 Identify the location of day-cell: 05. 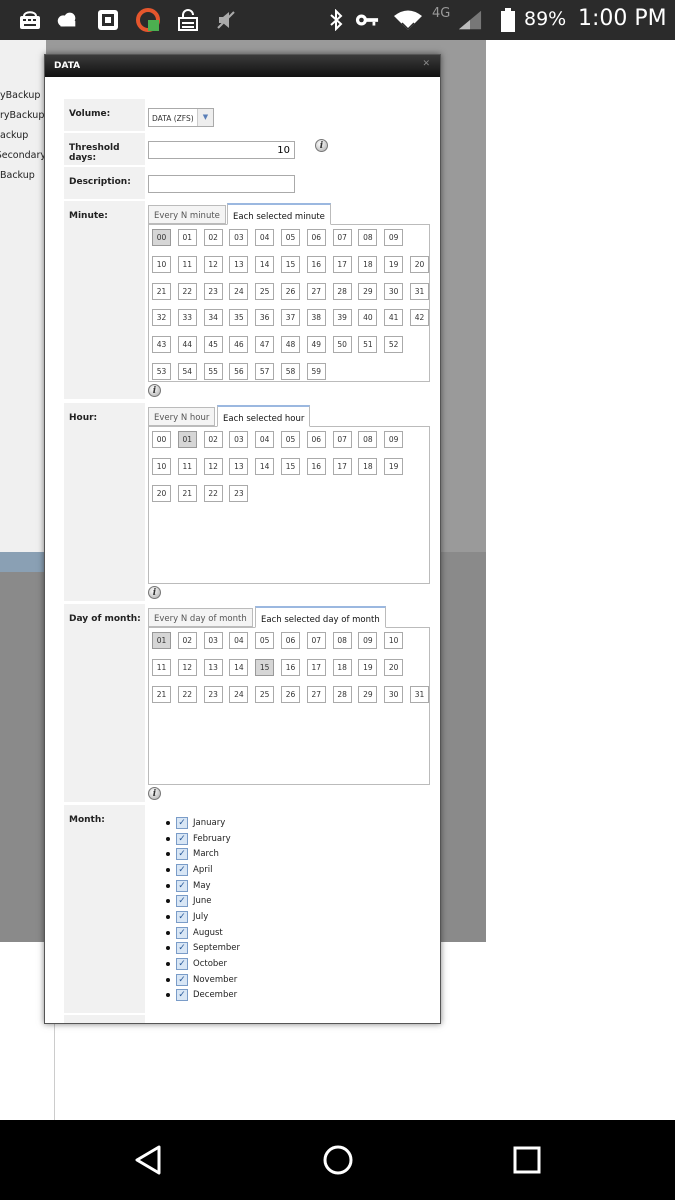
(265, 640).